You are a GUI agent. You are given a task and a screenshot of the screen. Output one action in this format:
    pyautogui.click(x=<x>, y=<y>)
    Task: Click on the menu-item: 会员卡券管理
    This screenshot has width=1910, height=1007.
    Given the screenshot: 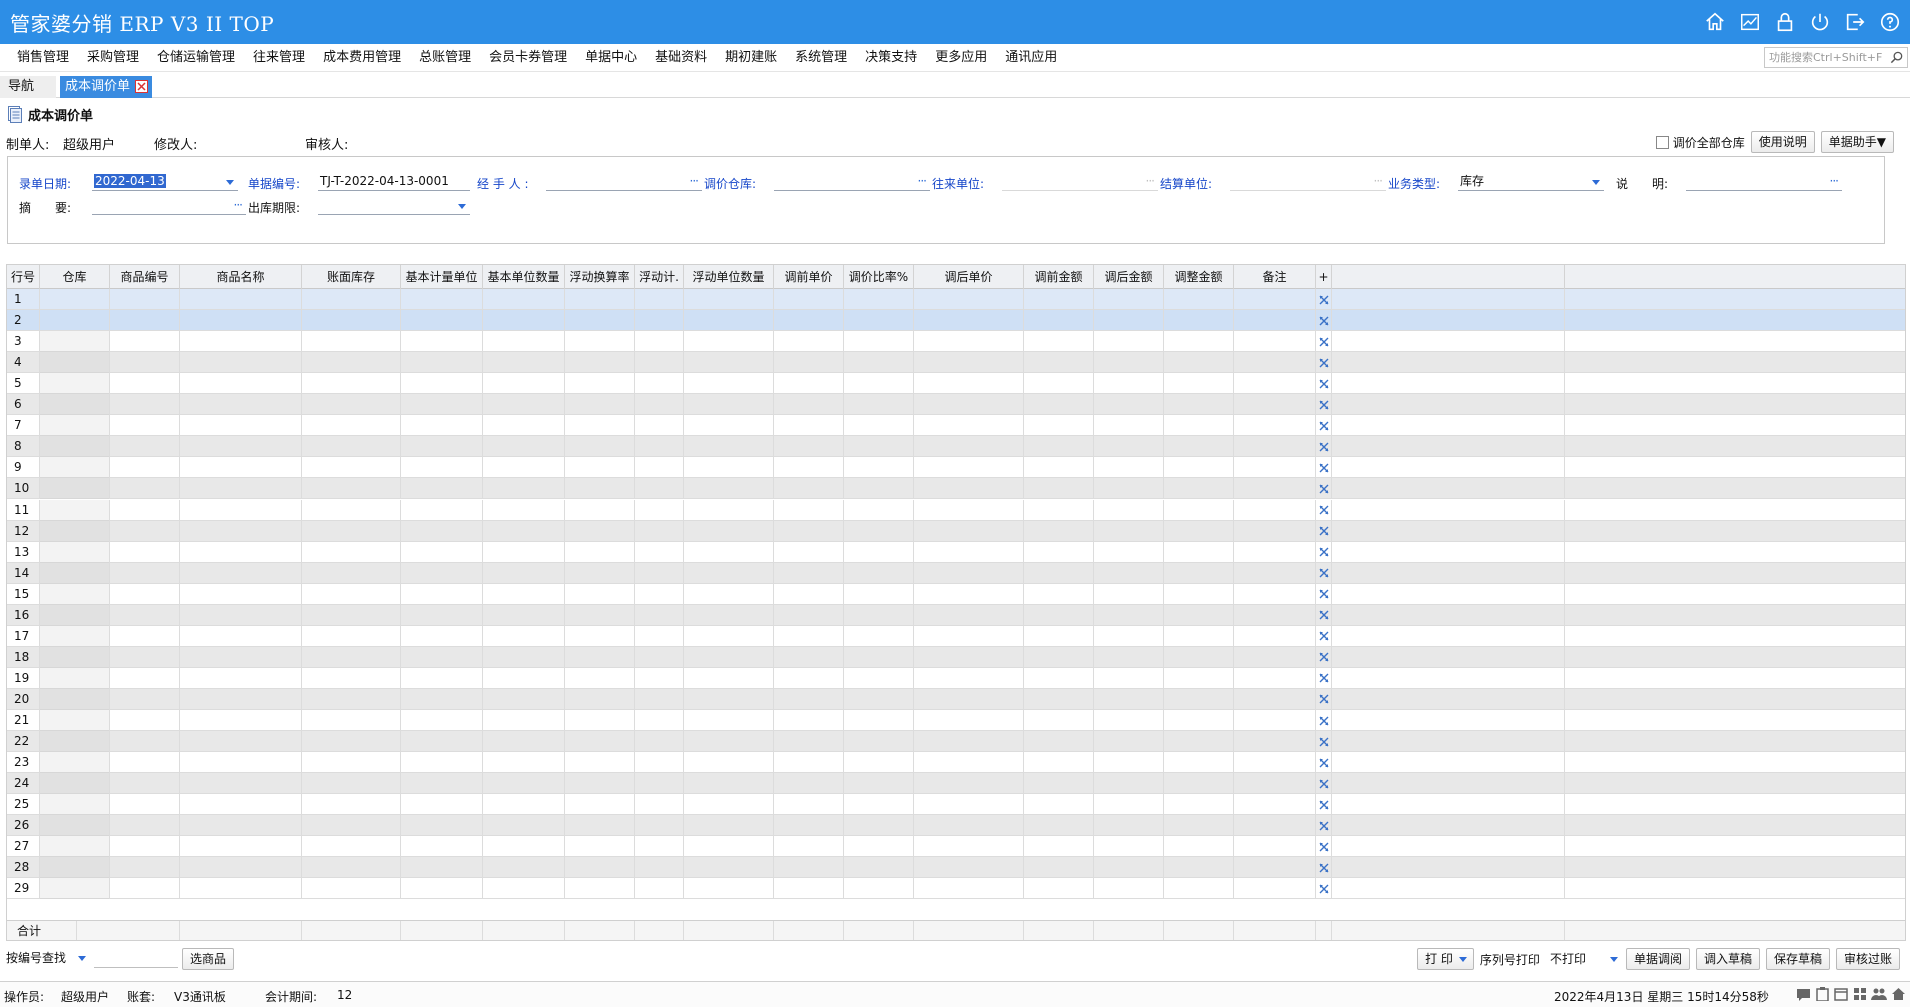 What is the action you would take?
    pyautogui.click(x=528, y=58)
    